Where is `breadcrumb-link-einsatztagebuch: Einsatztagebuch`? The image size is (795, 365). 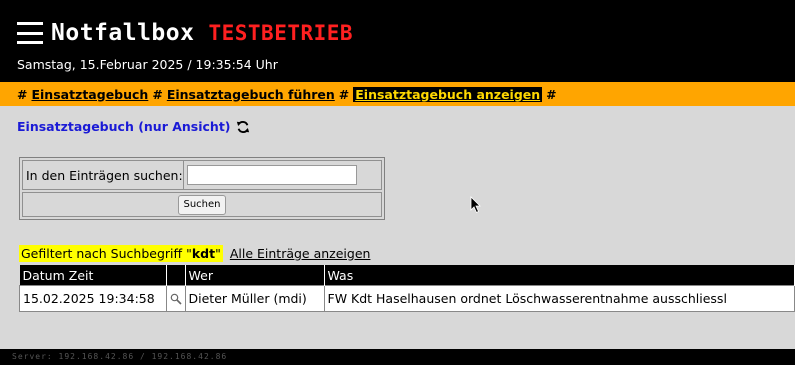
breadcrumb-link-einsatztagebuch: Einsatztagebuch is located at coordinates (89, 94).